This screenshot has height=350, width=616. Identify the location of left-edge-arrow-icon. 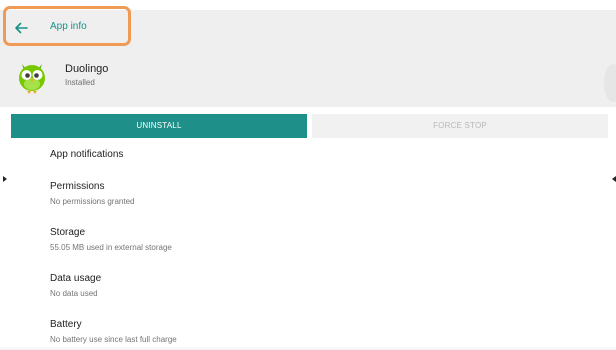
(5, 179).